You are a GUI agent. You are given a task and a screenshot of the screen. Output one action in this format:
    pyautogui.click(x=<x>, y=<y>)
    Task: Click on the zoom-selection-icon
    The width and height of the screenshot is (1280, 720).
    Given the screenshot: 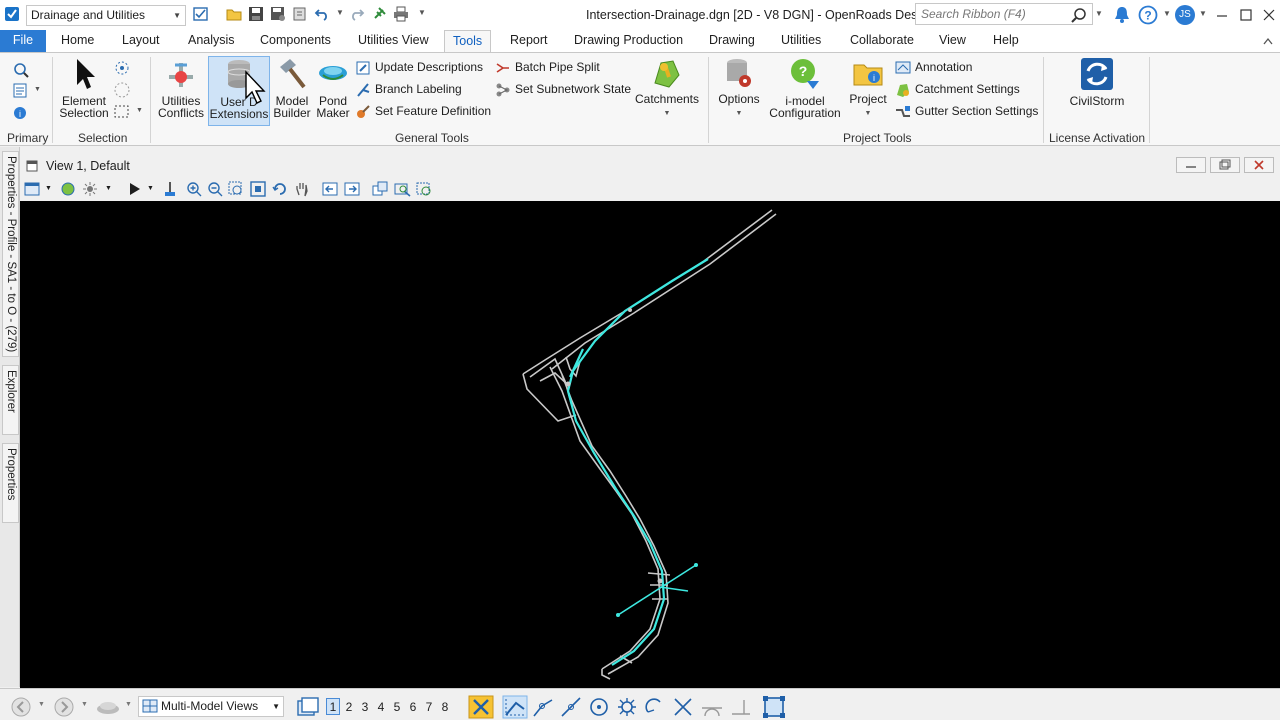 What is the action you would take?
    pyautogui.click(x=21, y=70)
    